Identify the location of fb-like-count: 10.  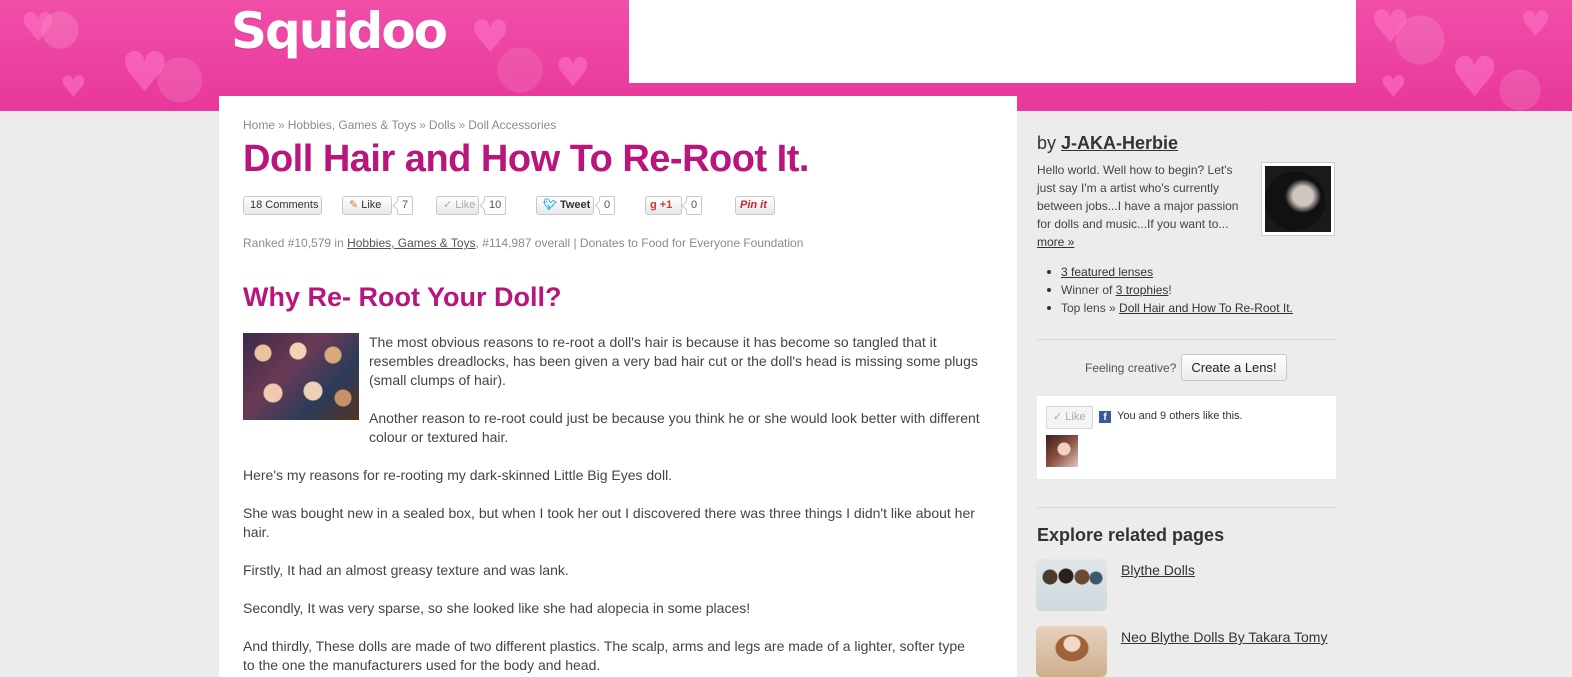
(495, 205).